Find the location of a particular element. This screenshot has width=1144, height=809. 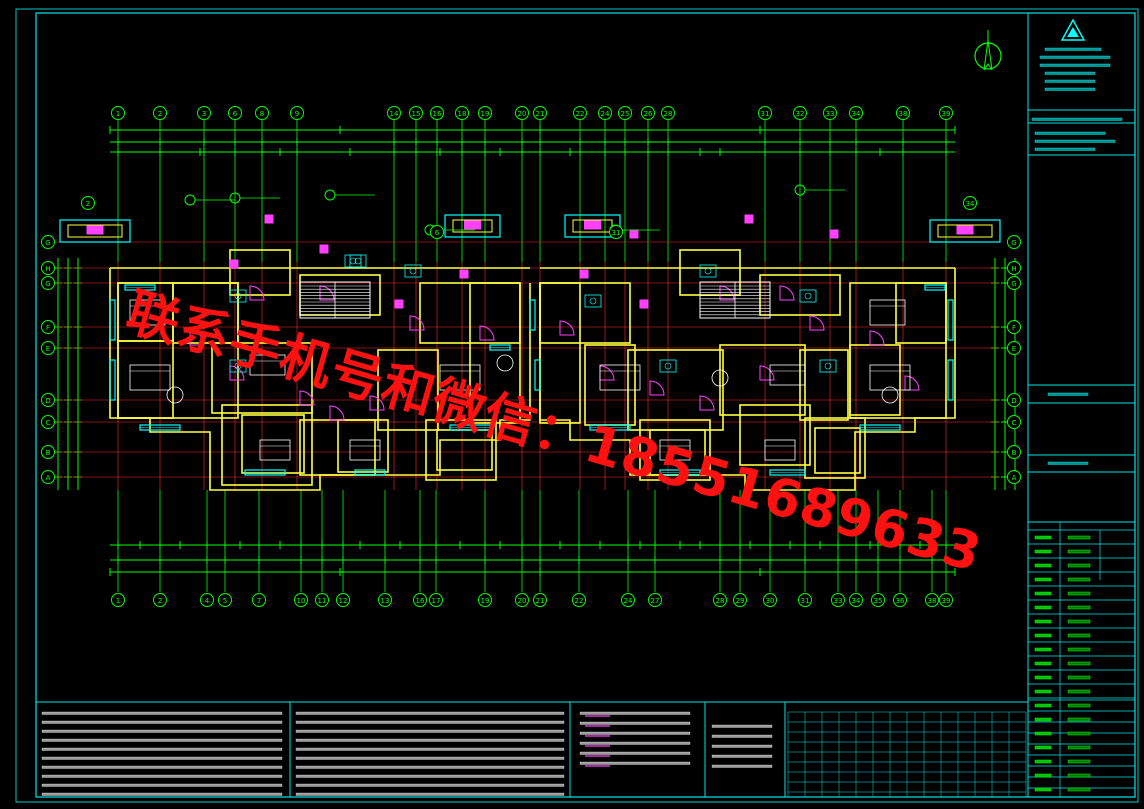

row-bubble-right: E is located at coordinates (1014, 348).